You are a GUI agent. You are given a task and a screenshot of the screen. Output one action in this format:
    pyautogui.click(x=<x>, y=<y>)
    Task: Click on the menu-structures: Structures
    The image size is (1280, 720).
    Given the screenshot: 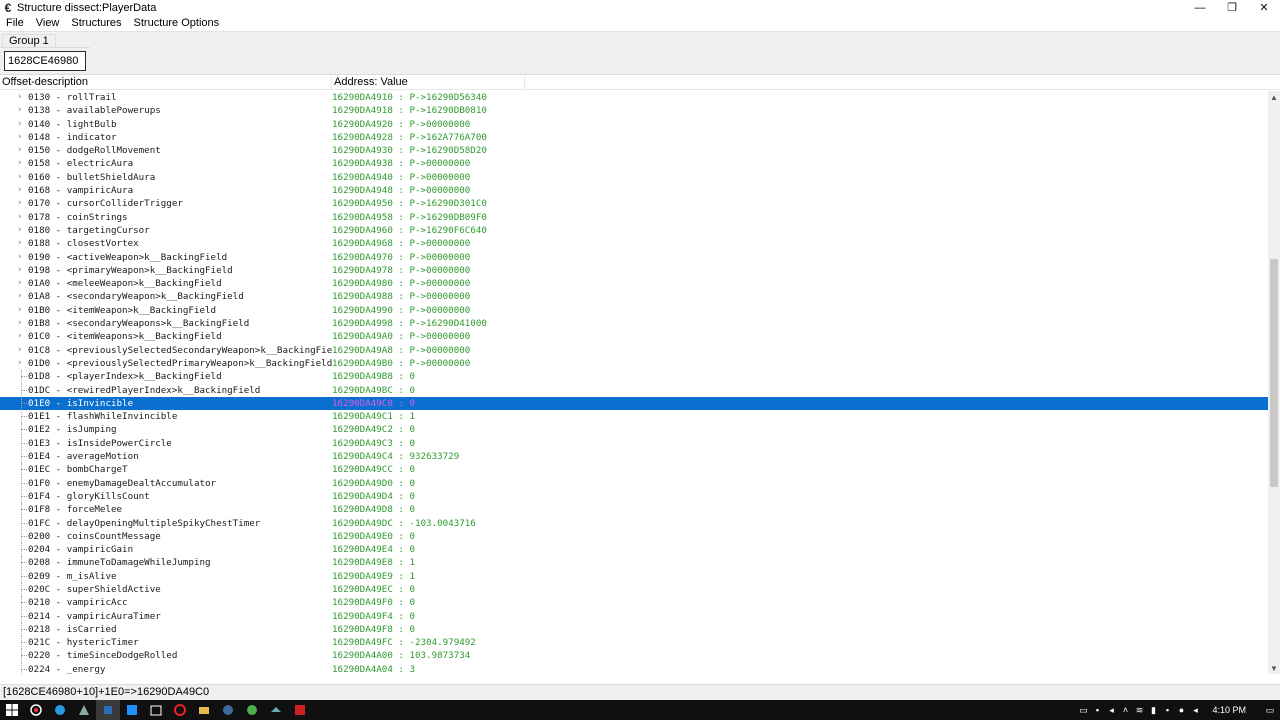 What is the action you would take?
    pyautogui.click(x=96, y=23)
    